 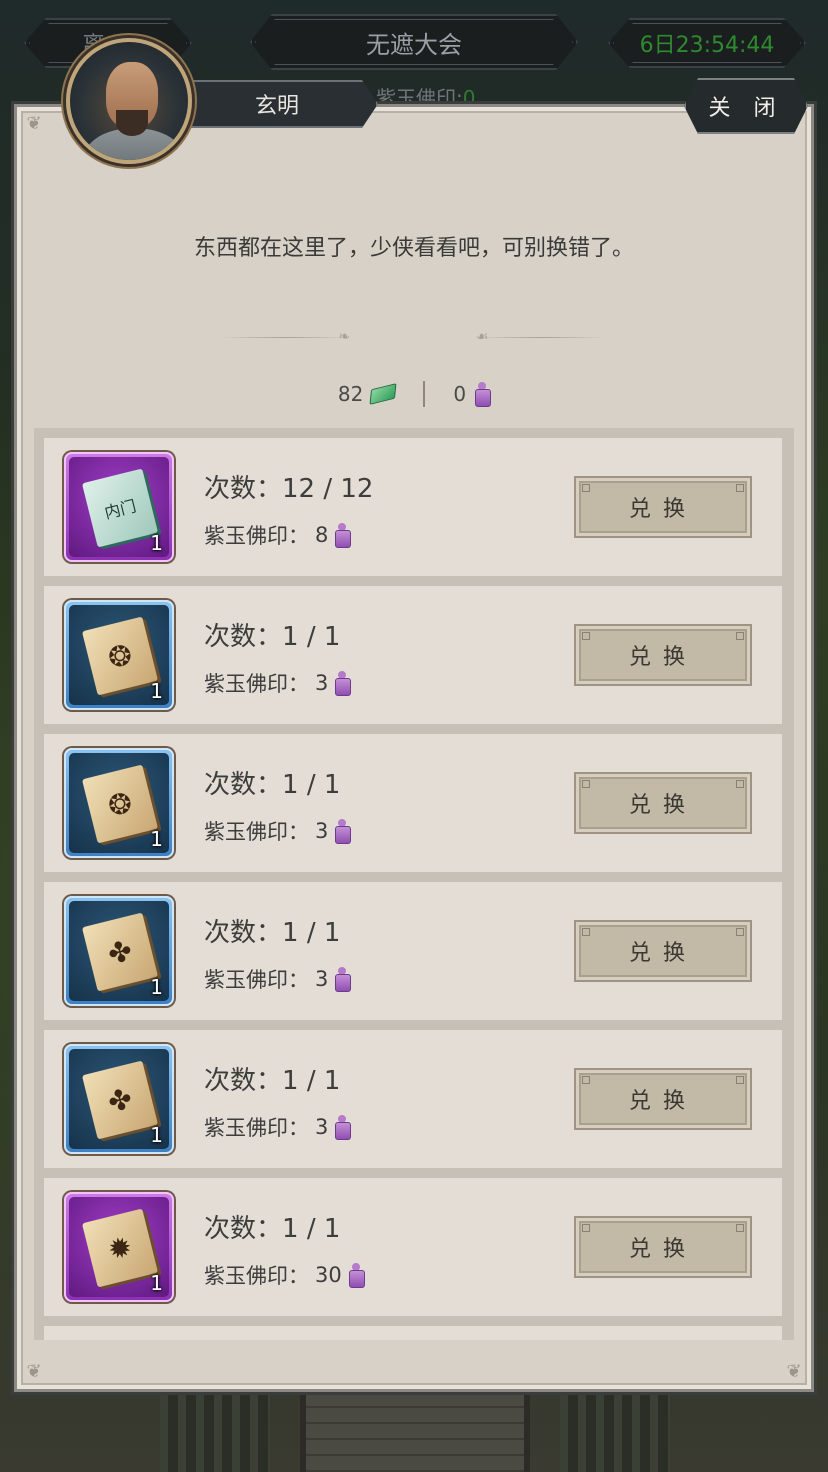 What do you see at coordinates (413, 507) in the screenshot?
I see `list-item: 内门 1 次数：12 / 12 紫玉佛印： 8 兑换` at bounding box center [413, 507].